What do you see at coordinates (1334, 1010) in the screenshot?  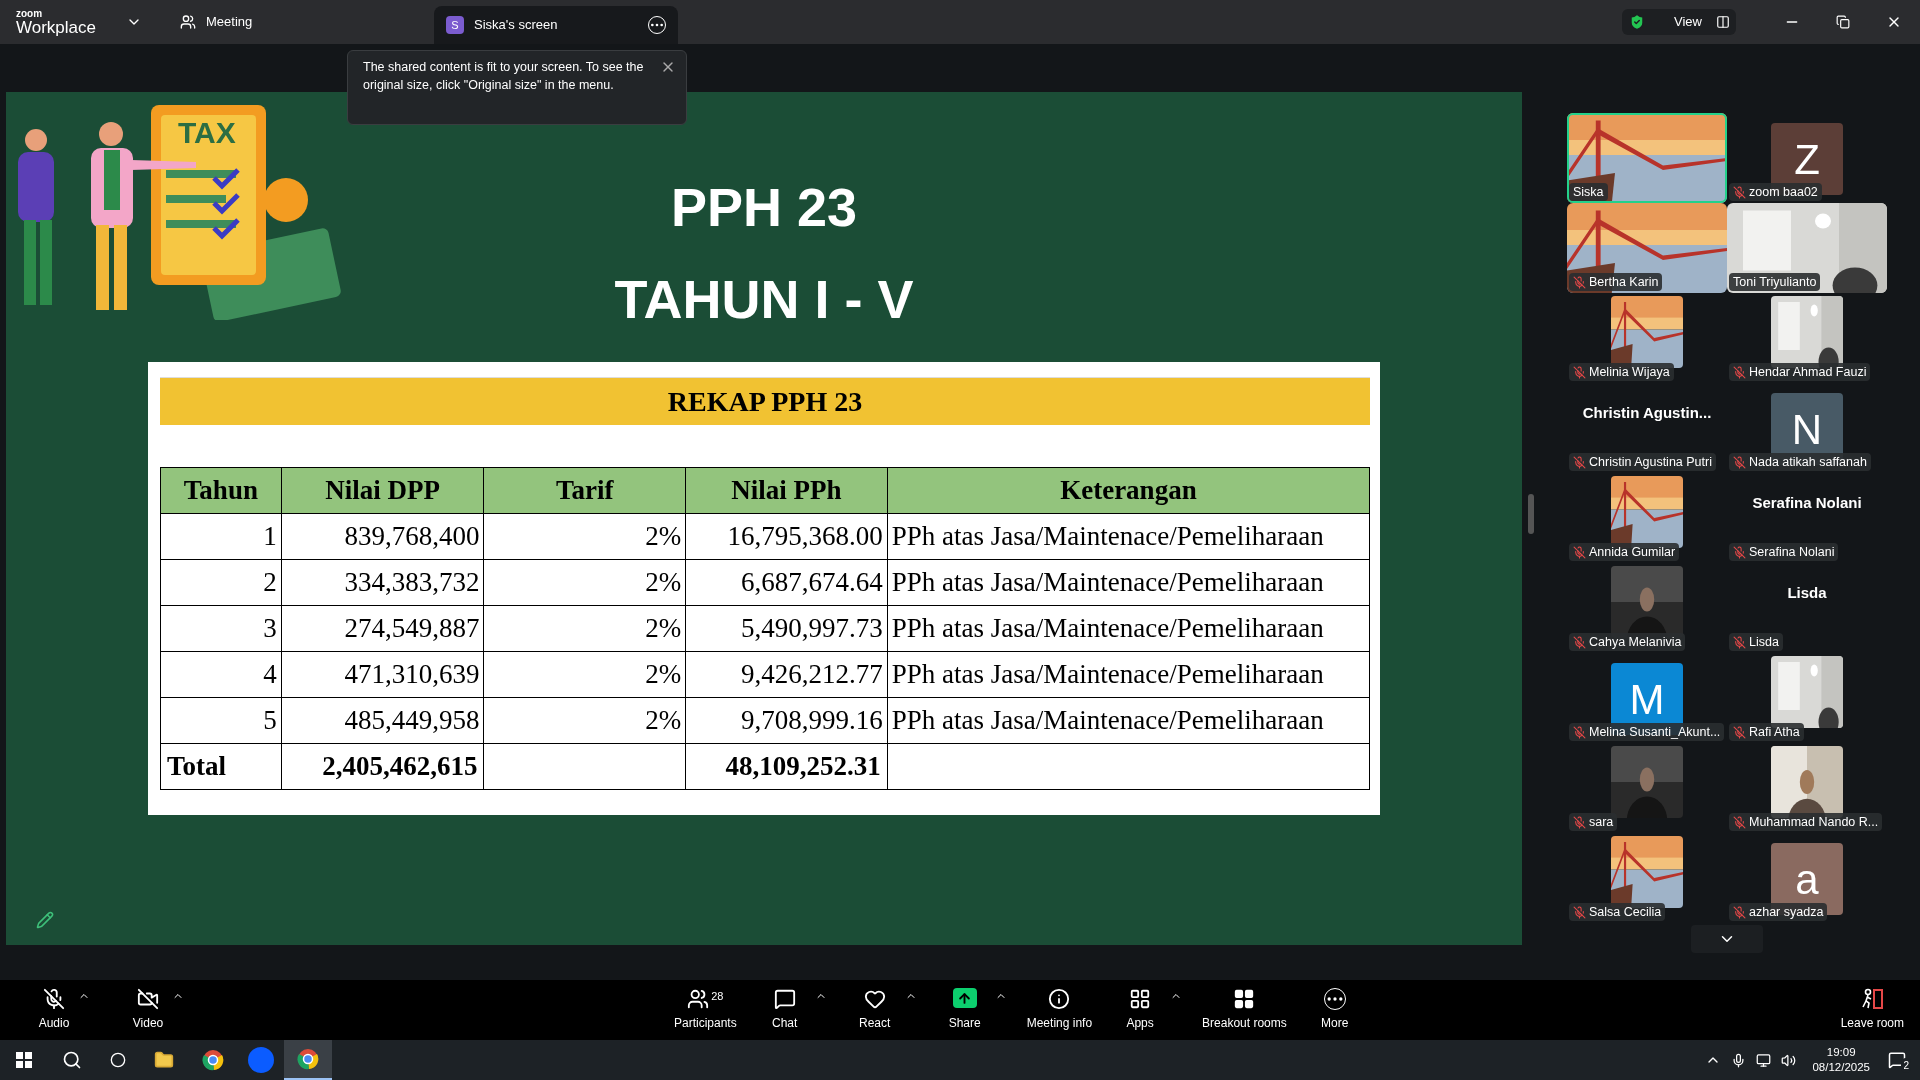 I see `more-button: More` at bounding box center [1334, 1010].